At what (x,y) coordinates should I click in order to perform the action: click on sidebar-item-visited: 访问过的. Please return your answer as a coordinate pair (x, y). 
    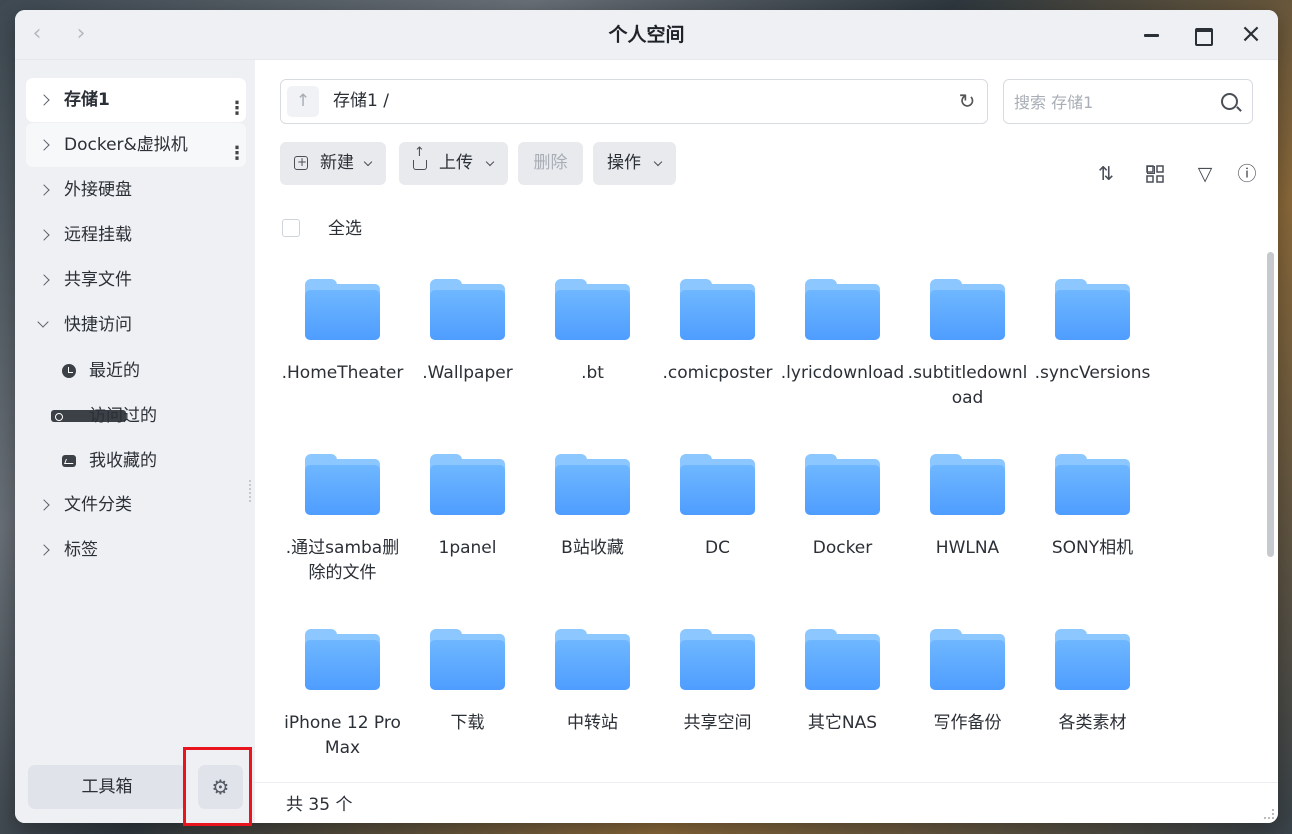
    Looking at the image, I should click on (136, 416).